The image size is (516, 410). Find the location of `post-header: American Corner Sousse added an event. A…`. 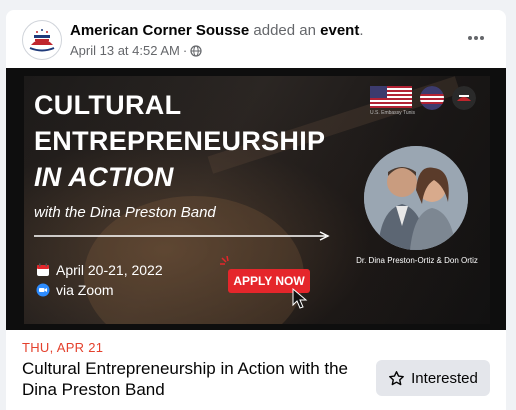

post-header: American Corner Sousse added an event. A… is located at coordinates (256, 39).